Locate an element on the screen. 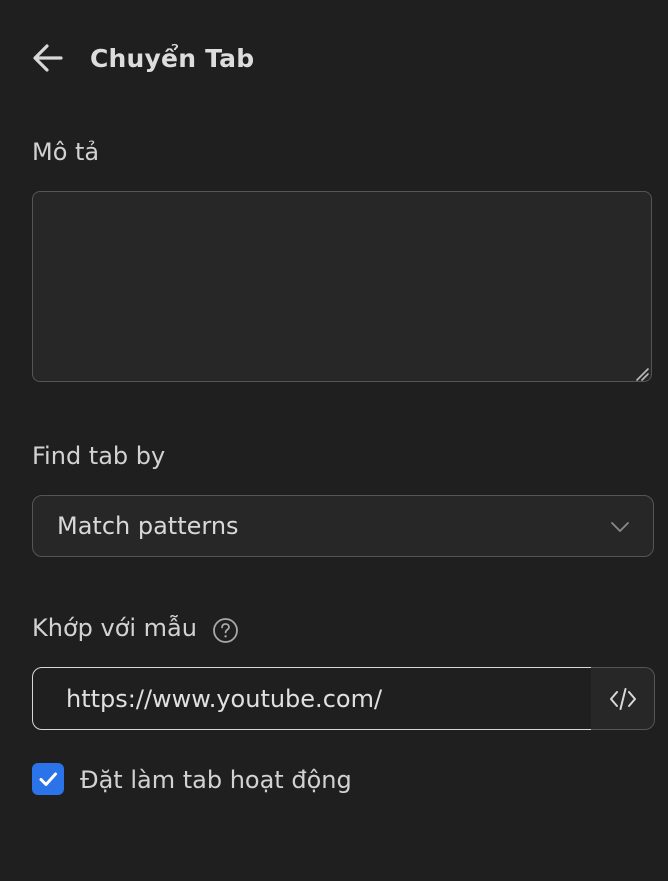 This screenshot has height=881, width=668. find-tab-by-select: Match patterns is located at coordinates (343, 526).